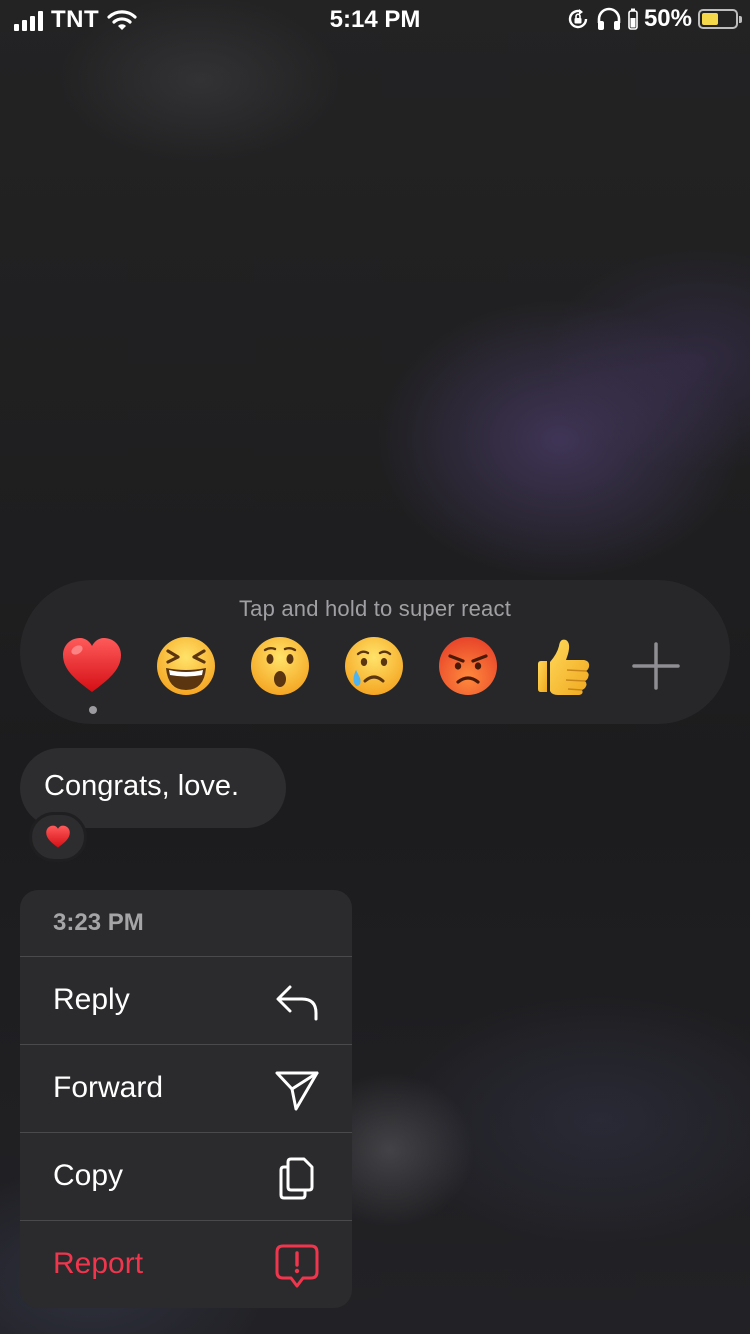  I want to click on thumbs-up-emoji-icon, so click(562, 666).